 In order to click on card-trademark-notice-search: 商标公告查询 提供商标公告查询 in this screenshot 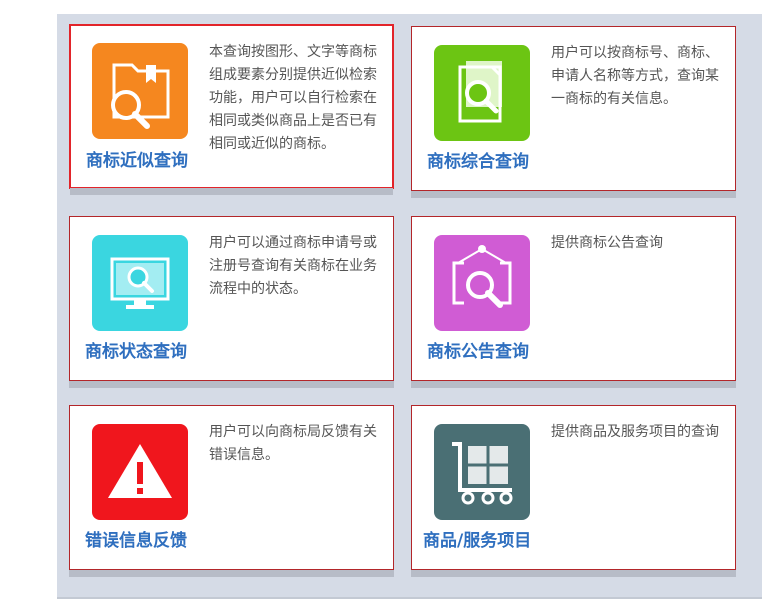, I will do `click(573, 302)`.